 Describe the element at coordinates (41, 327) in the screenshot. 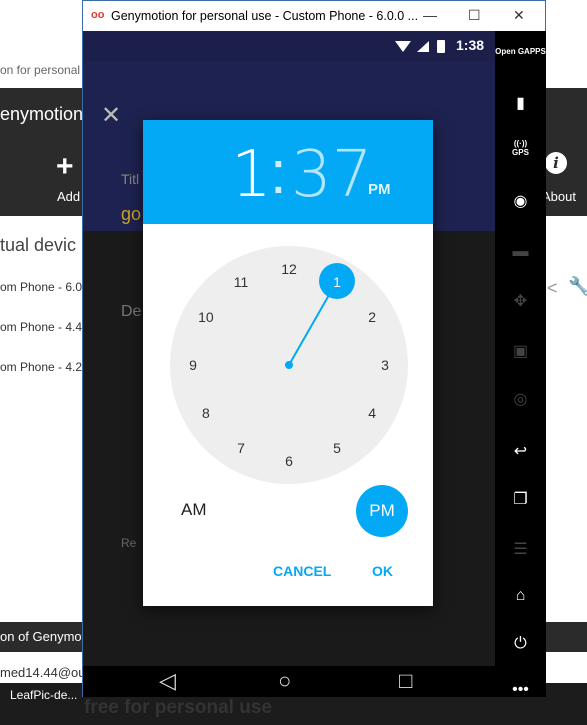

I see `device-row: om Phone - 4.4` at that location.